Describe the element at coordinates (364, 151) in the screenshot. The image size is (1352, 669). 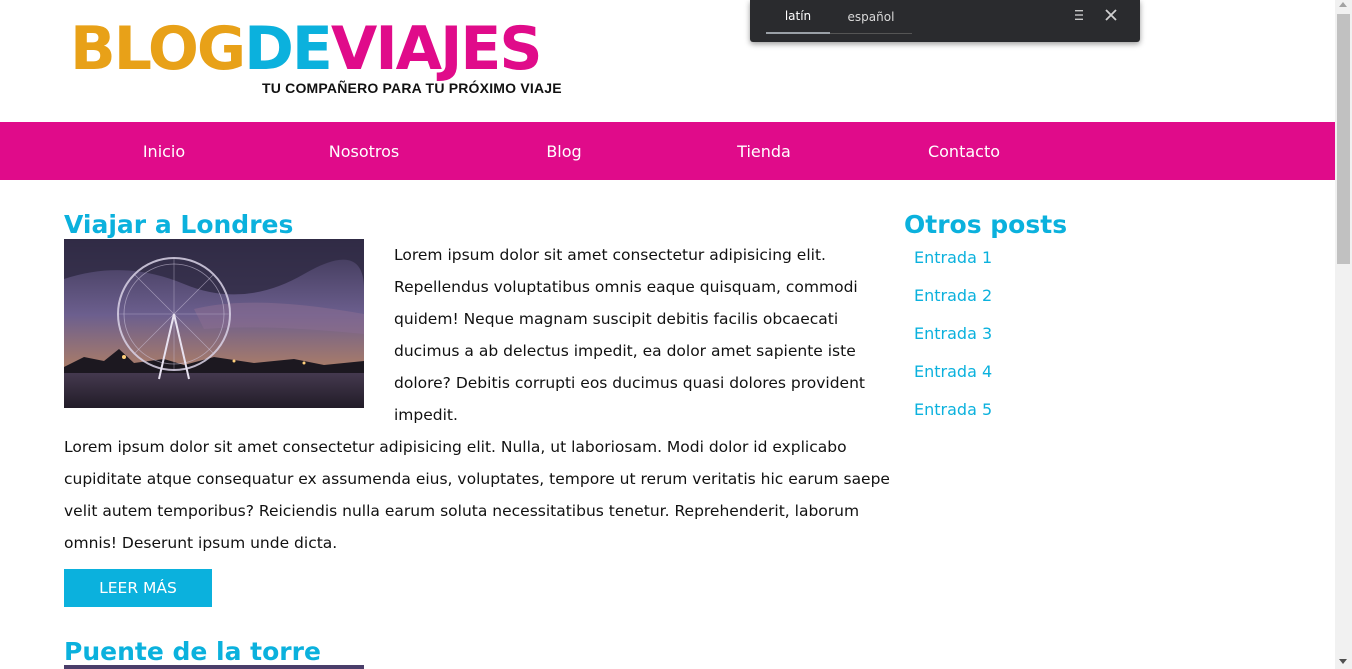
I see `nav-item-nosotros: Nosotros` at that location.